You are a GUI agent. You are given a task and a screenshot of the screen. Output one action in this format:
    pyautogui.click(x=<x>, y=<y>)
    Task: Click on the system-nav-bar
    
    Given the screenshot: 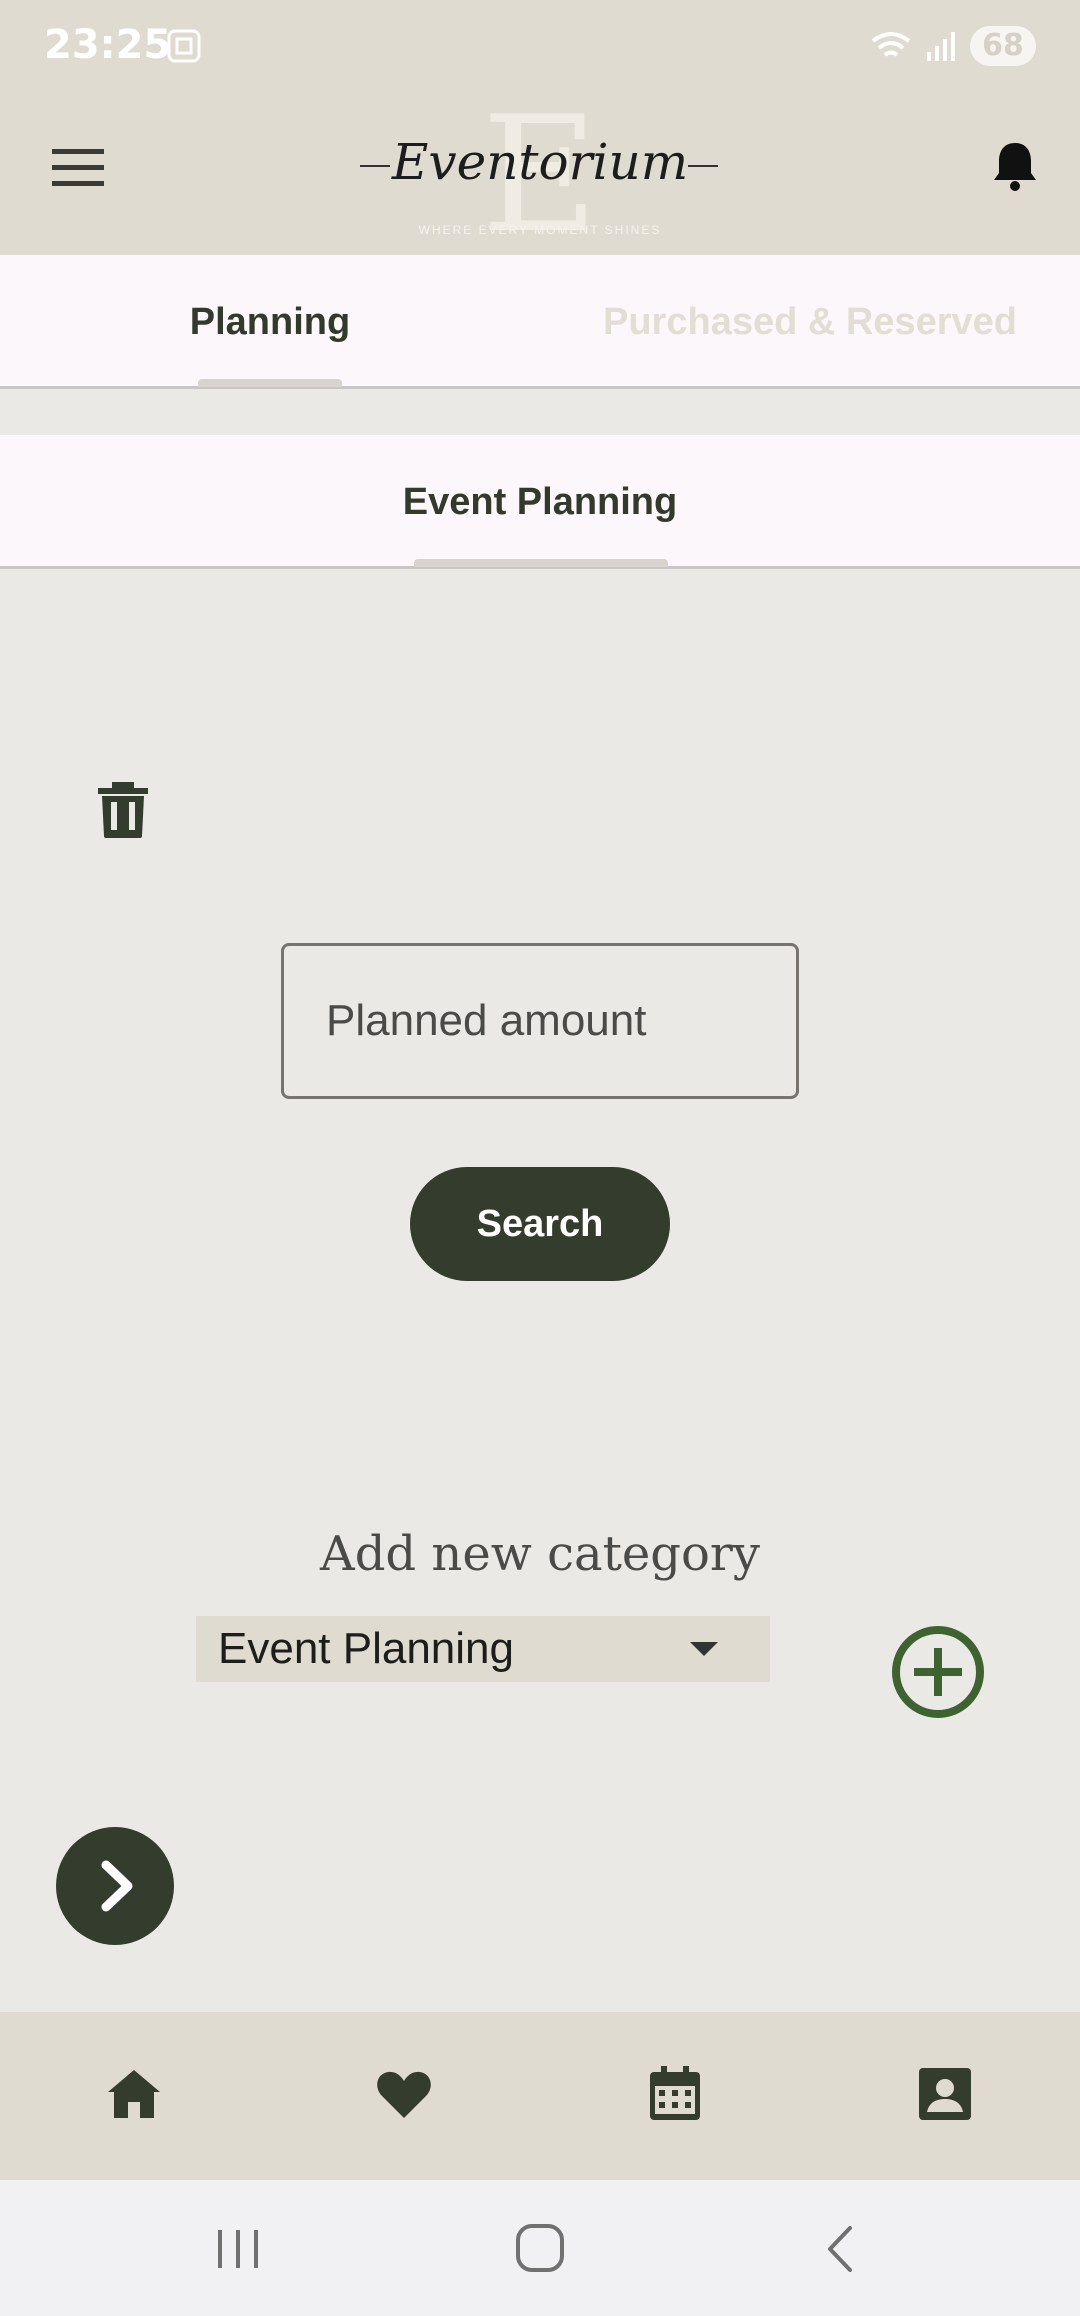 What is the action you would take?
    pyautogui.click(x=540, y=2248)
    